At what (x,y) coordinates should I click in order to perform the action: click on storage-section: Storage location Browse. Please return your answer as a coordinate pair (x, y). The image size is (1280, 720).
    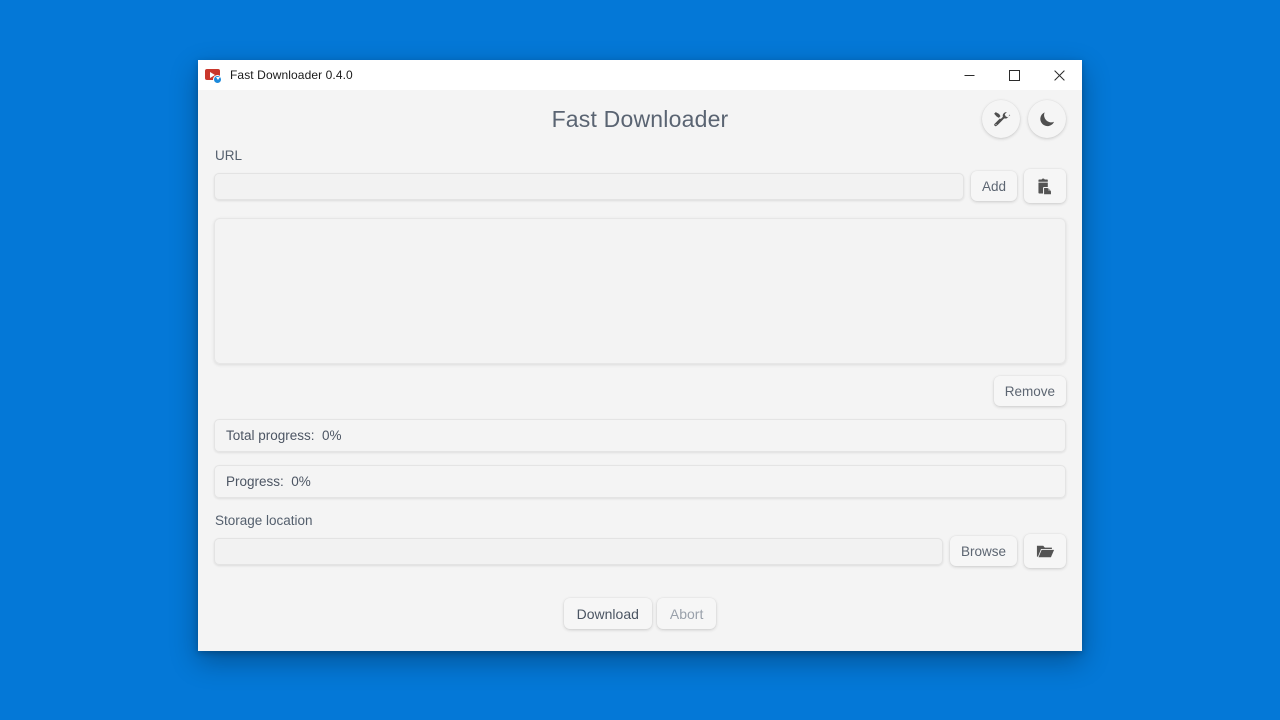
    Looking at the image, I should click on (640, 540).